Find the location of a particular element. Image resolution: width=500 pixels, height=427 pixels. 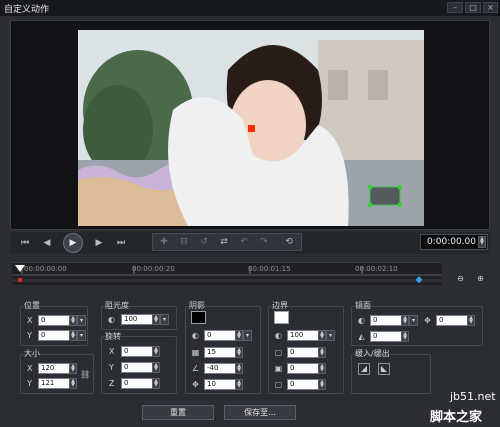

mirror-value-1: 0 is located at coordinates (387, 320).